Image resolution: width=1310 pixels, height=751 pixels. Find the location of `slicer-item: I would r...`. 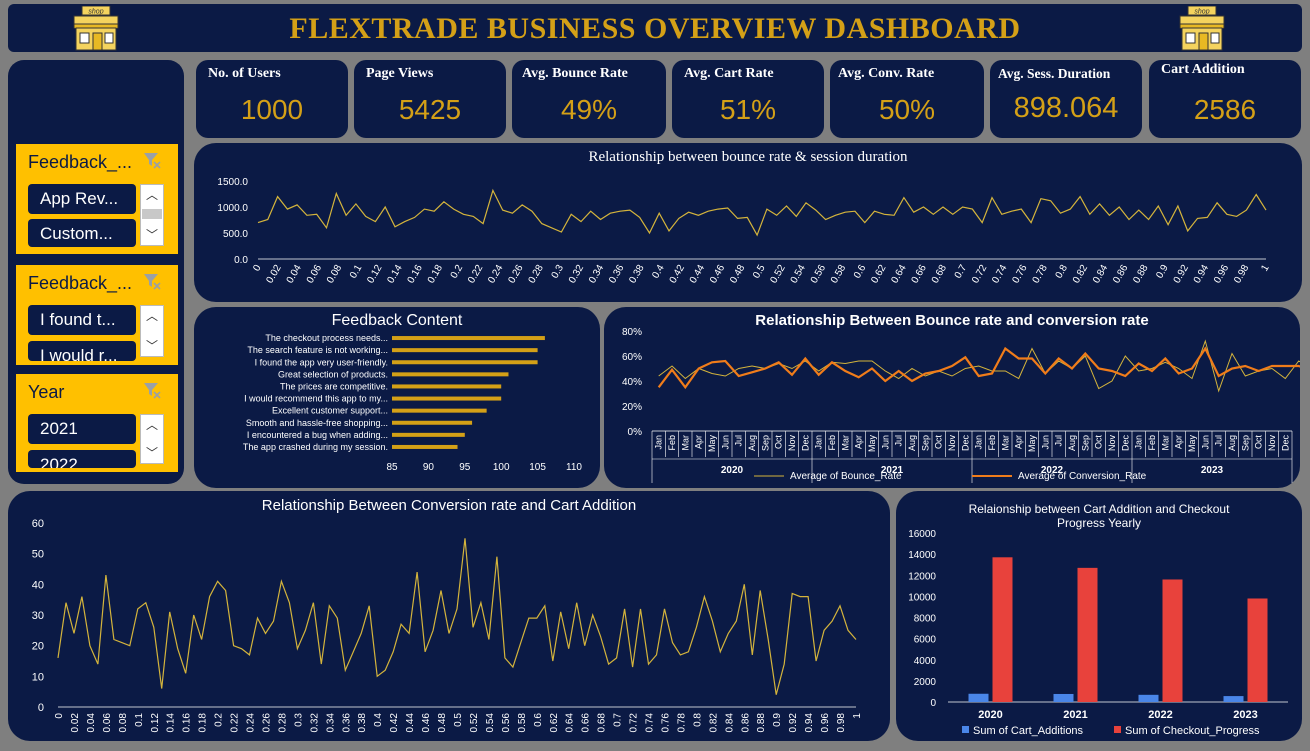

slicer-item: I would r... is located at coordinates (82, 351).